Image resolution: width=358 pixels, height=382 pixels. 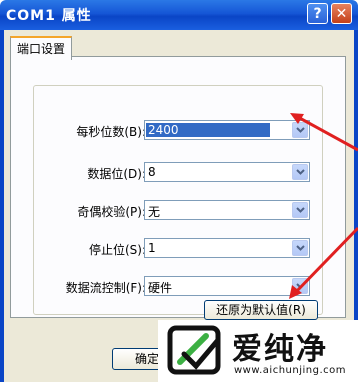 I want to click on watermark-brand: 爱纯净, so click(x=280, y=349).